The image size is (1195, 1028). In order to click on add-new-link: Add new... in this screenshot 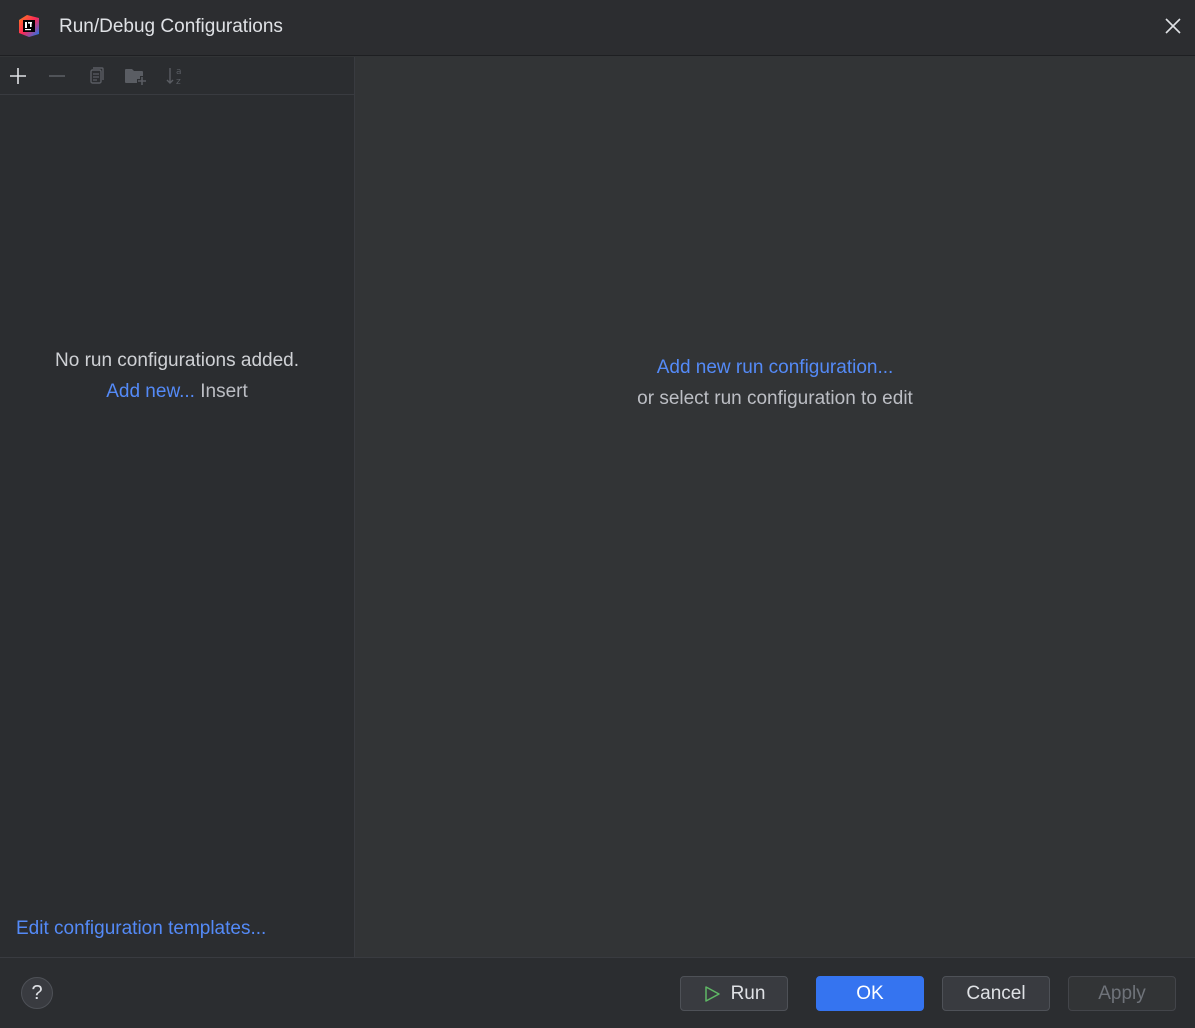, I will do `click(150, 391)`.